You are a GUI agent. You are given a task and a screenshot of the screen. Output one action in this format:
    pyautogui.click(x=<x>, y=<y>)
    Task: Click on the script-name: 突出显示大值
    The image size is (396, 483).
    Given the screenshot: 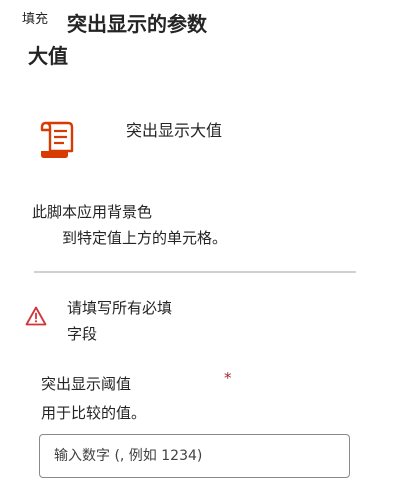 What is the action you would take?
    pyautogui.click(x=174, y=130)
    